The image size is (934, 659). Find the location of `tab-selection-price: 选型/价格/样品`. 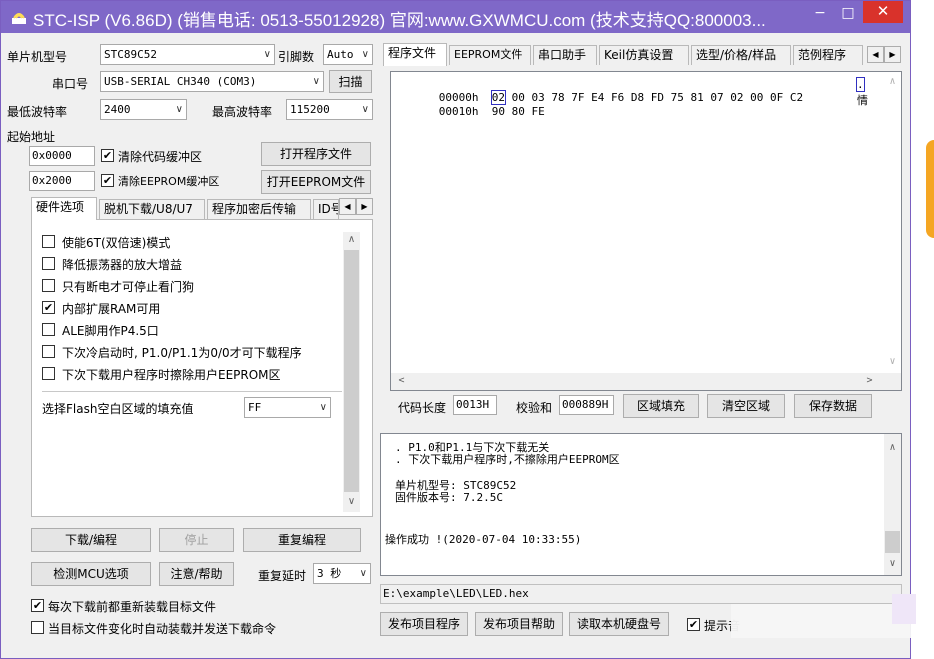

tab-selection-price: 选型/价格/样品 is located at coordinates (741, 55).